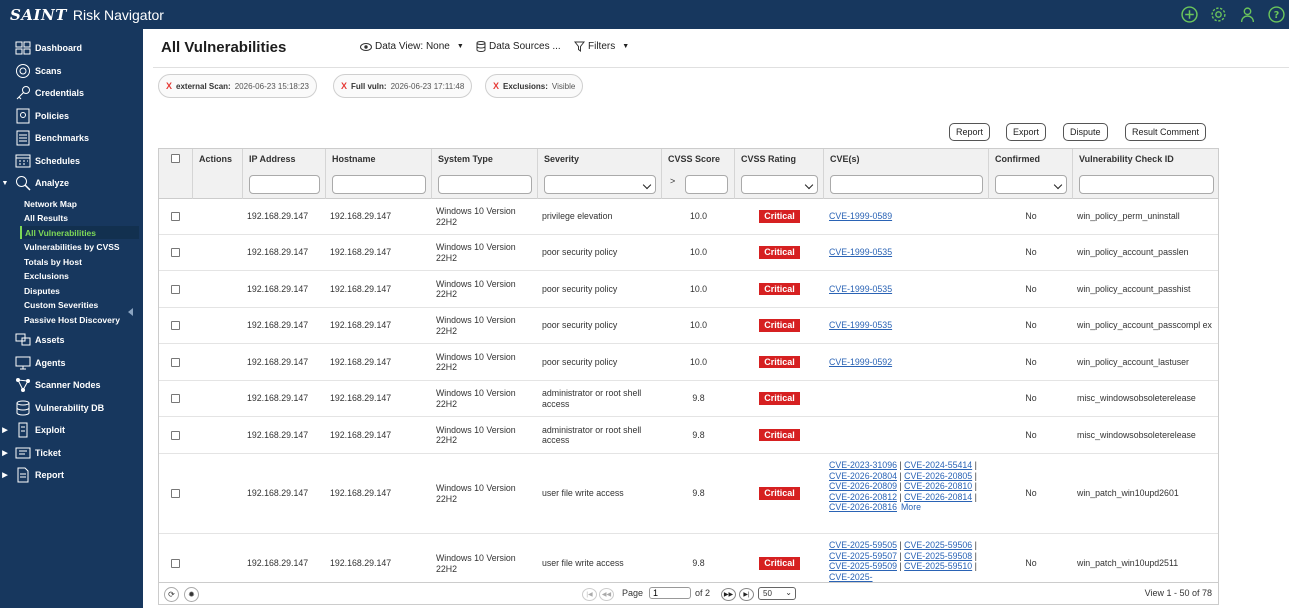  Describe the element at coordinates (171, 594) in the screenshot. I see `refresh-icon: ⟳` at that location.